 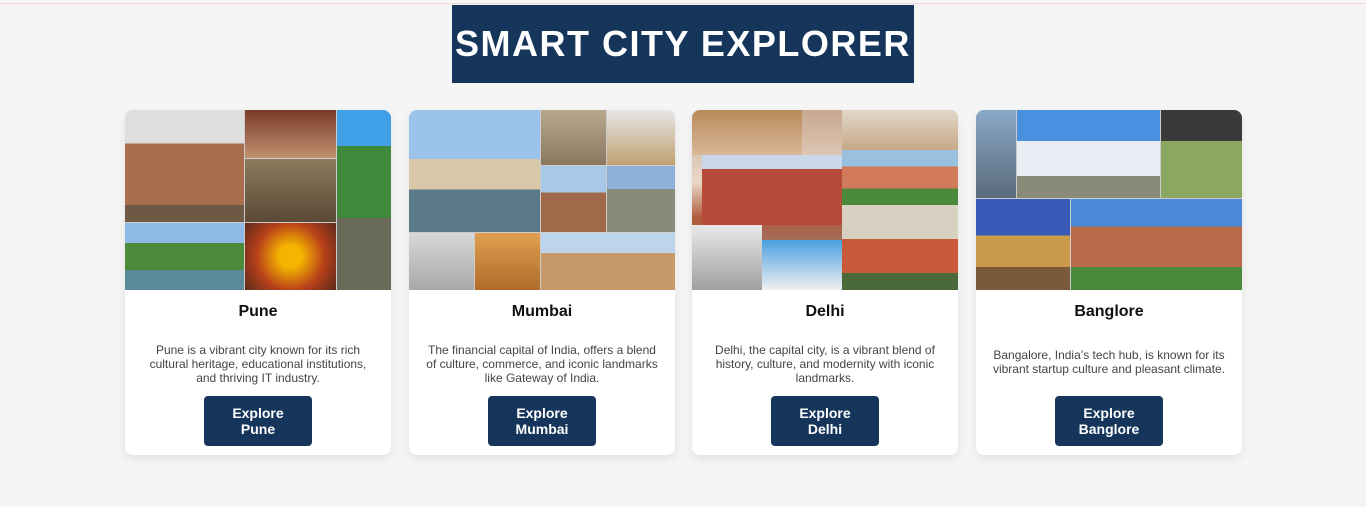 I want to click on explore-pune-button: Explore Pune, so click(x=258, y=421).